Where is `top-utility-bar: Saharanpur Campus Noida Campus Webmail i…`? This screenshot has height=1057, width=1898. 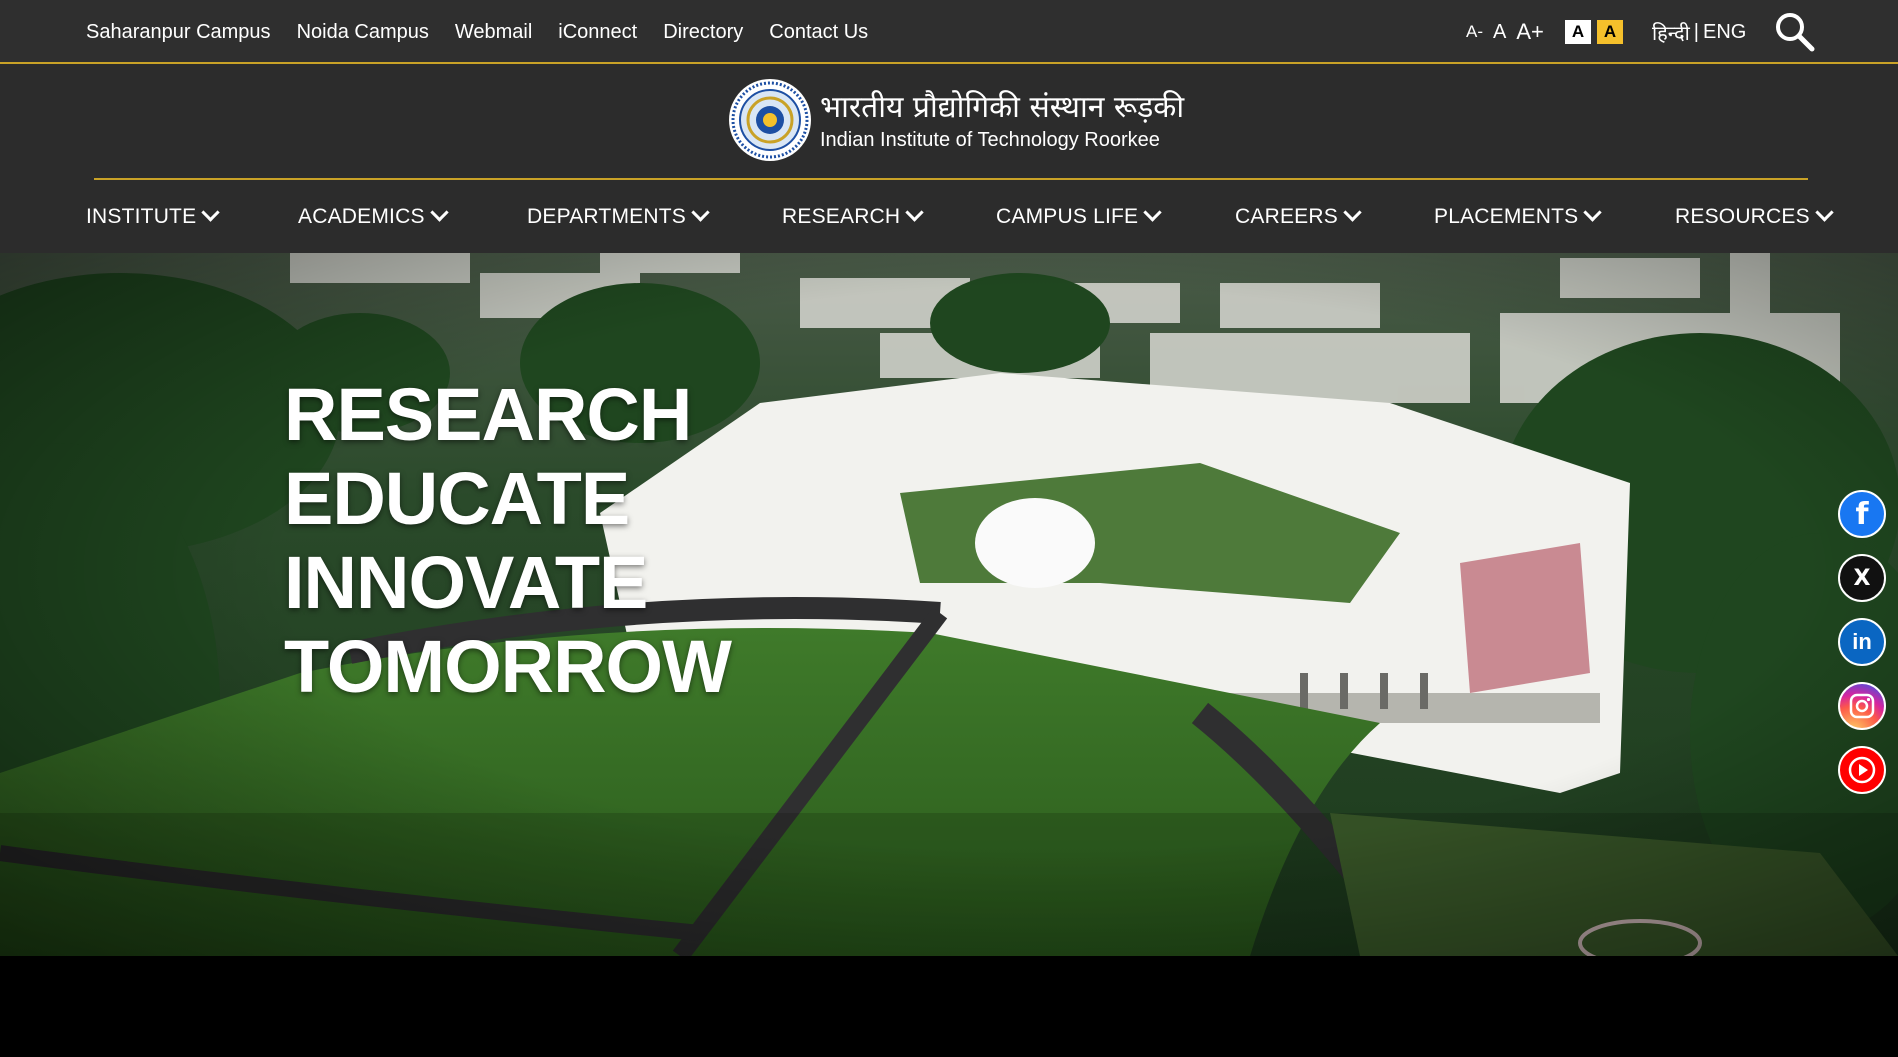
top-utility-bar: Saharanpur Campus Noida Campus Webmail i… is located at coordinates (949, 32).